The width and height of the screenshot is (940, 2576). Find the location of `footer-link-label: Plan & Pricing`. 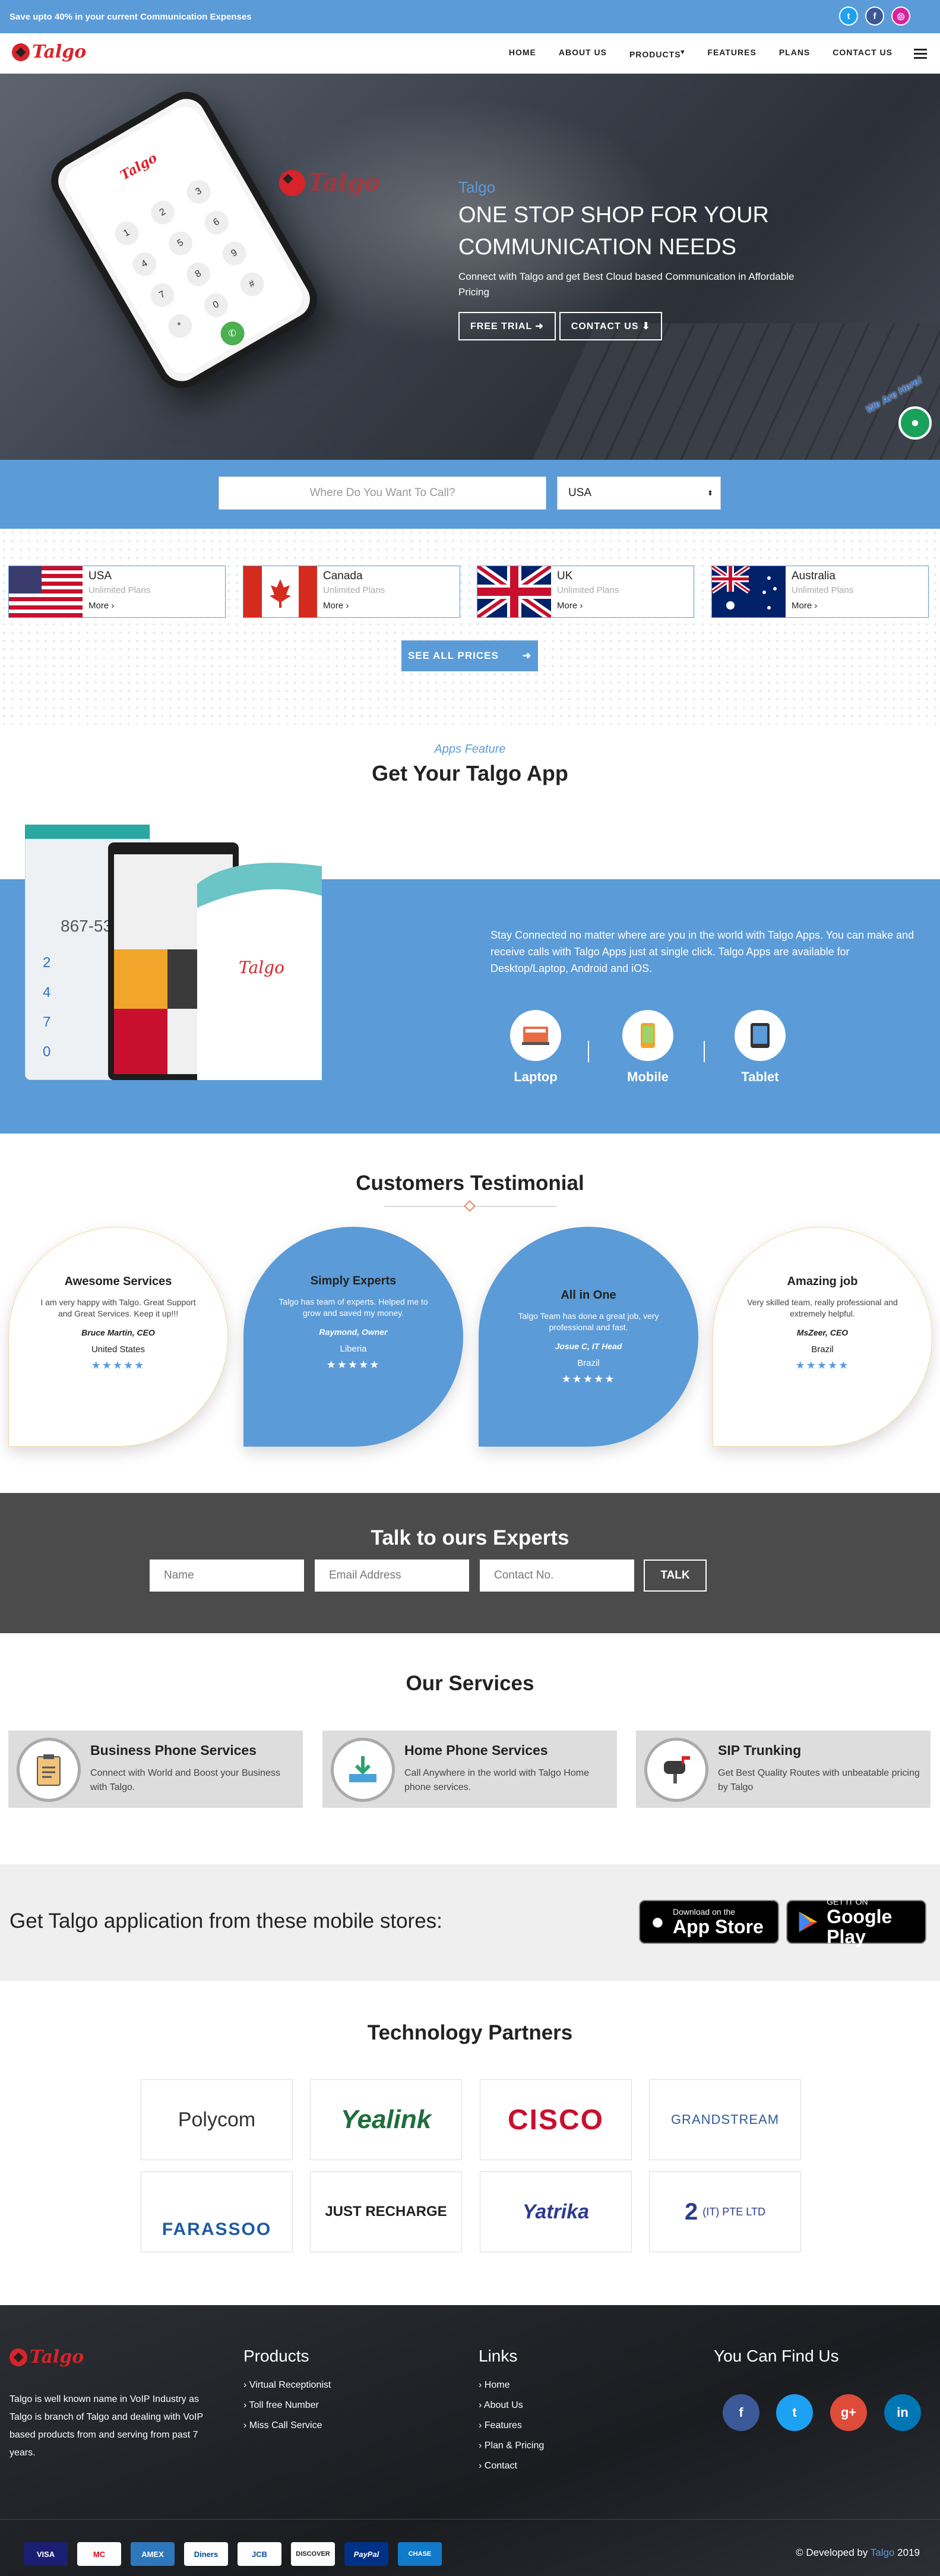

footer-link-label: Plan & Pricing is located at coordinates (514, 2446).